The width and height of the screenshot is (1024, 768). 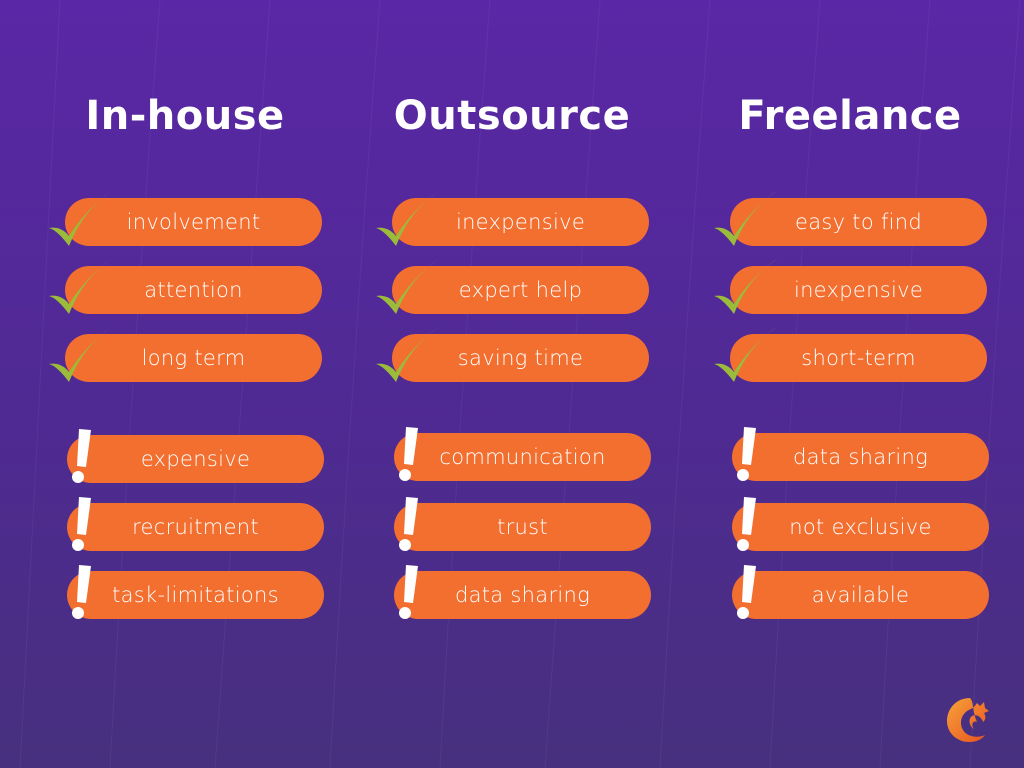 I want to click on column-title: Outsource, so click(x=512, y=116).